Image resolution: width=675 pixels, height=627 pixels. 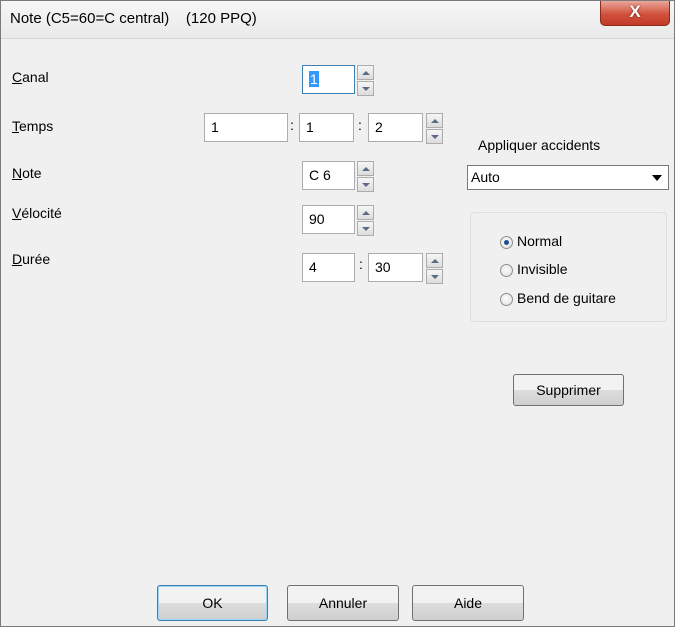 I want to click on temps-spinner, so click(x=434, y=128).